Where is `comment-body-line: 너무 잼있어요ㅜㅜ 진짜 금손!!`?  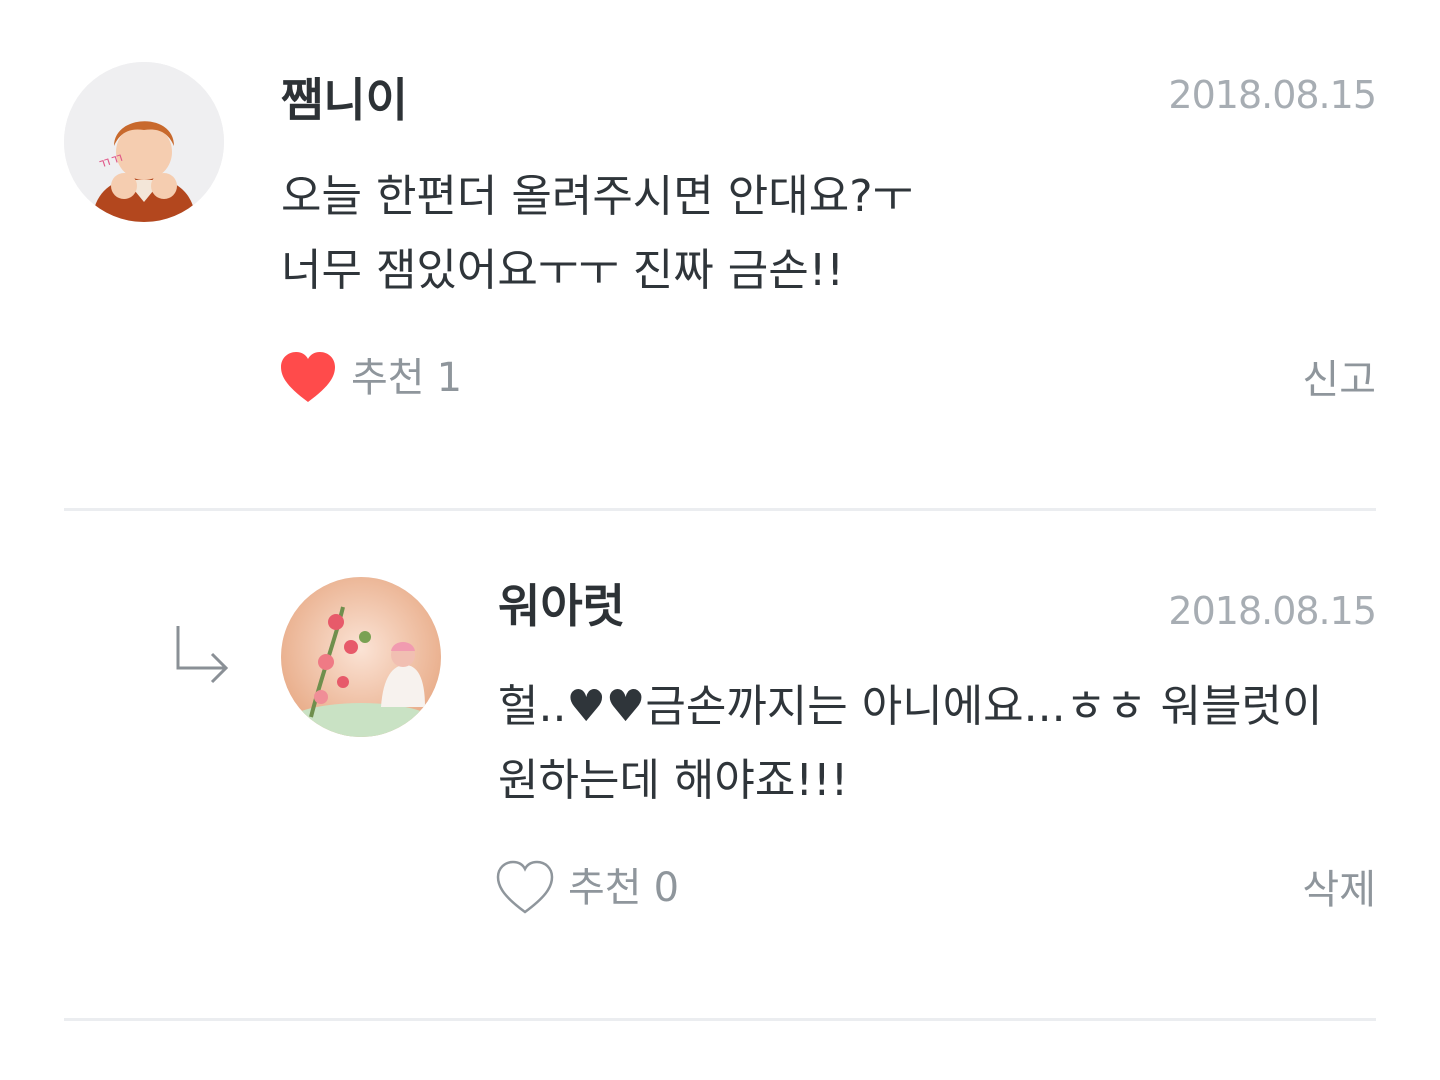 comment-body-line: 너무 잼있어요ㅜㅜ 진짜 금손!! is located at coordinates (562, 270).